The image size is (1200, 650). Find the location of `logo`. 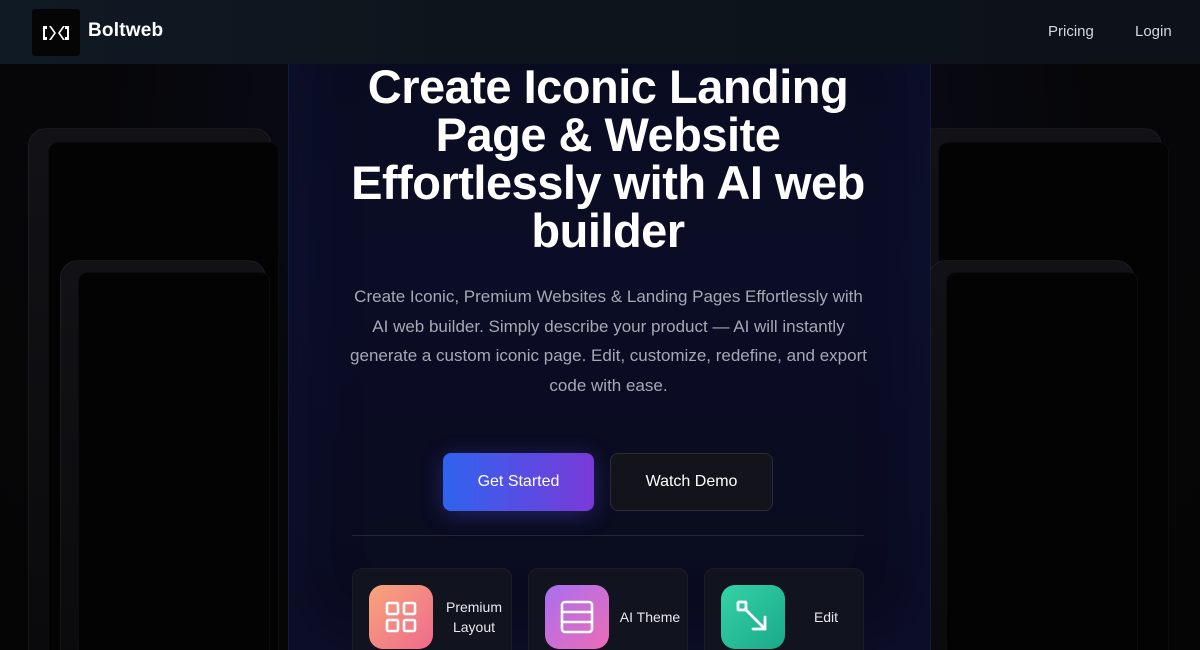

logo is located at coordinates (56, 32).